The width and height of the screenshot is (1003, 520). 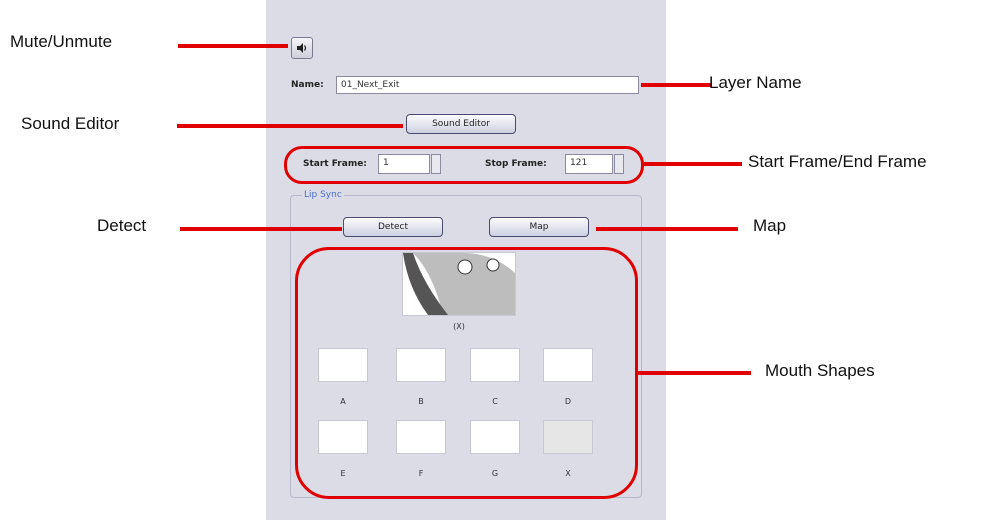 I want to click on detect-button: Detect, so click(x=393, y=227).